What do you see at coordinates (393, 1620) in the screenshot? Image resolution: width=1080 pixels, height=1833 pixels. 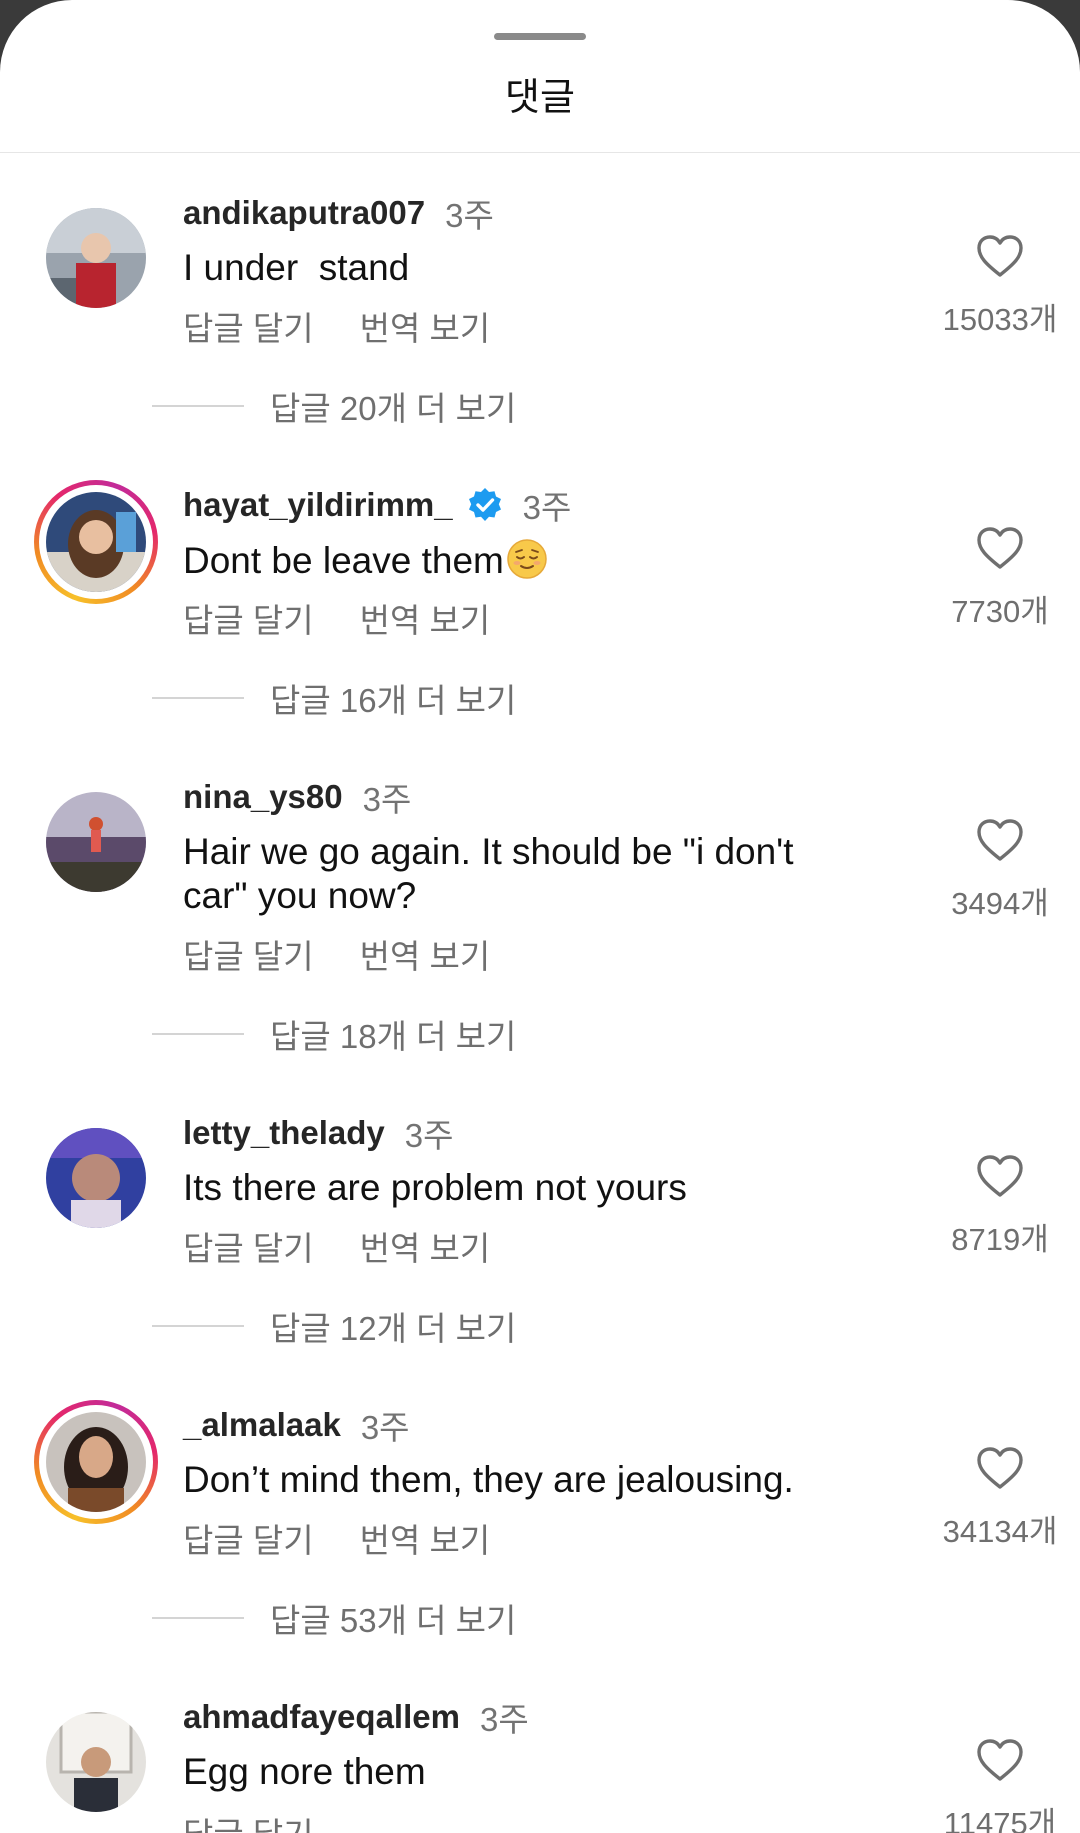 I see `view-more-replies-label: 답글 53개 더 보기` at bounding box center [393, 1620].